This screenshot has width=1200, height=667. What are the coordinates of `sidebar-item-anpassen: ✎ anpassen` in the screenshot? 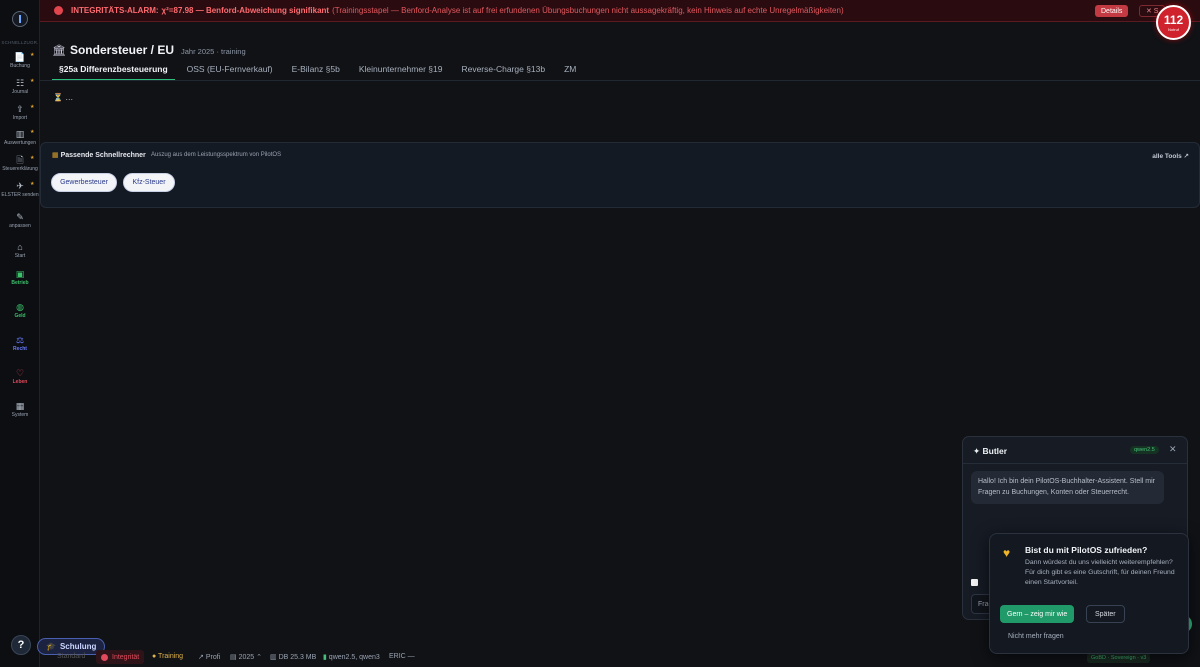 It's located at (20, 220).